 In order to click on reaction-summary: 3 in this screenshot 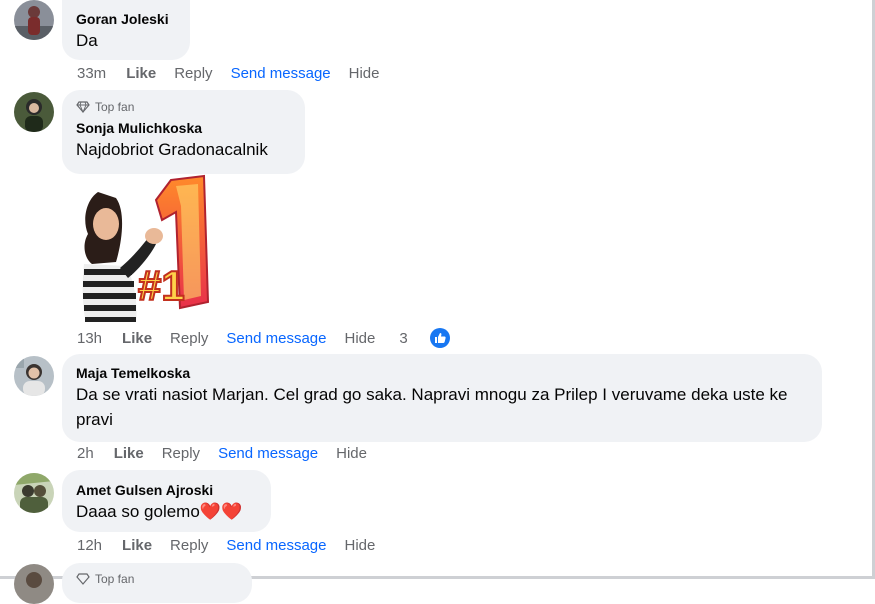, I will do `click(433, 338)`.